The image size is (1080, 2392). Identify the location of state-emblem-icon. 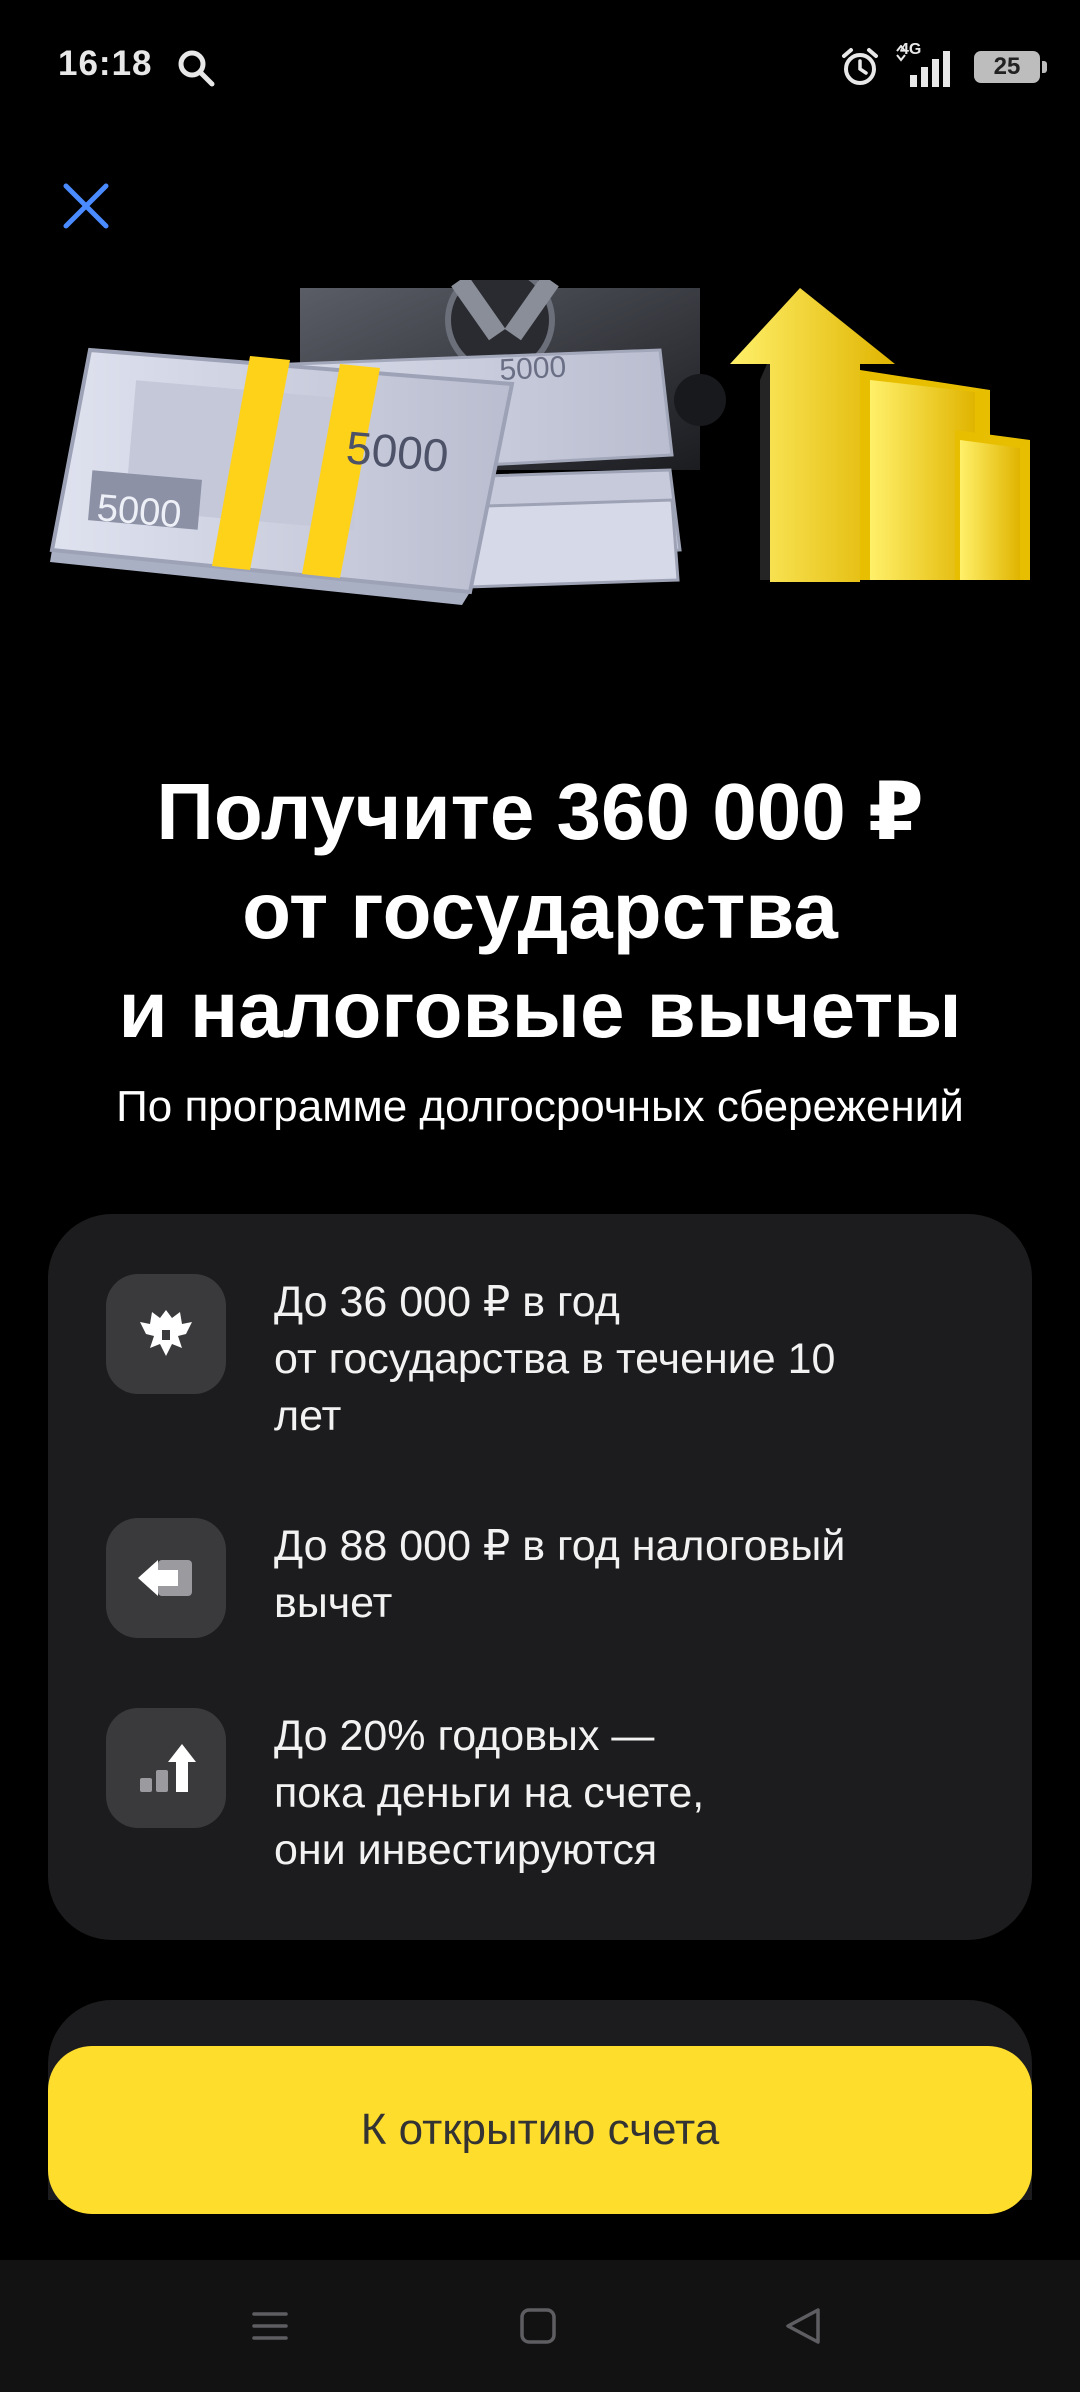
(166, 1334).